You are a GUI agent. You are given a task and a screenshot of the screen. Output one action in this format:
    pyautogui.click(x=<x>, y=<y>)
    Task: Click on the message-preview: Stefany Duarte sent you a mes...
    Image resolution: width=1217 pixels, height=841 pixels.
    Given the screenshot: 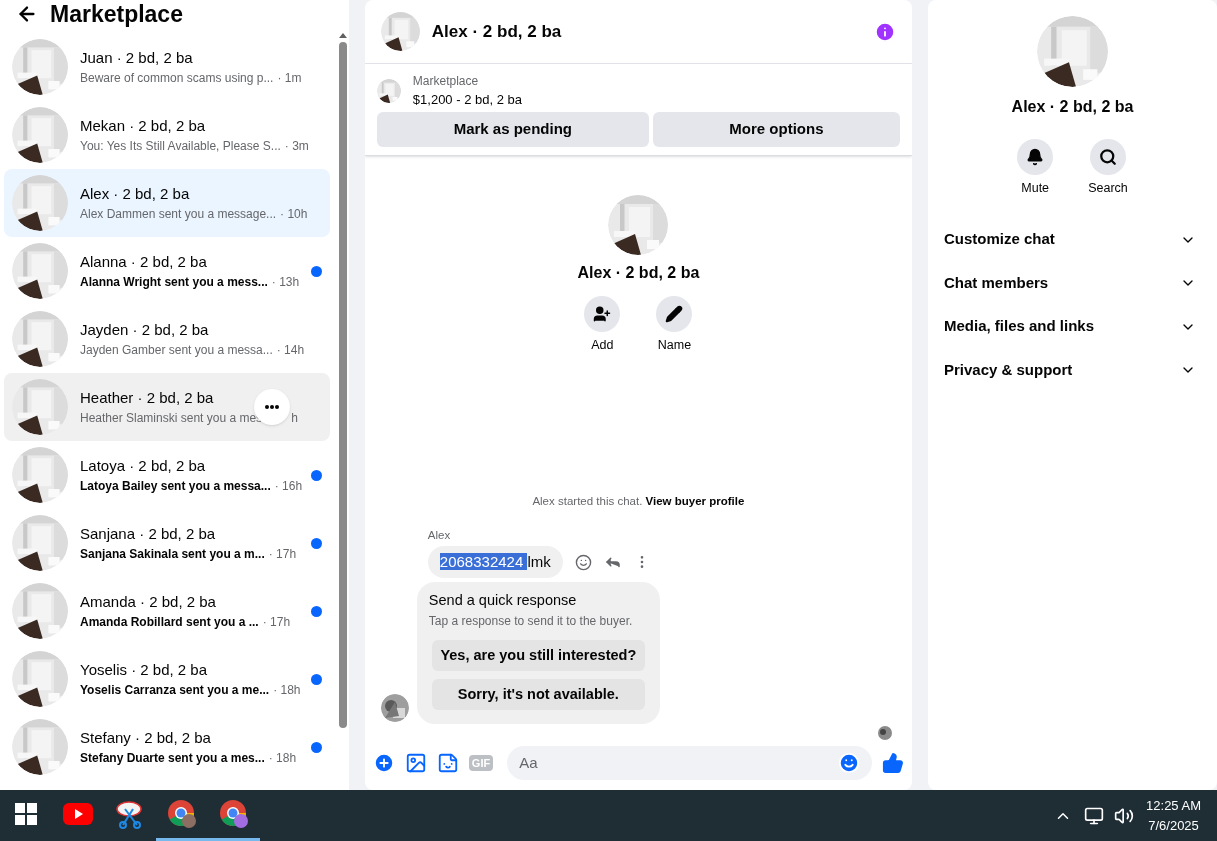 What is the action you would take?
    pyautogui.click(x=172, y=759)
    